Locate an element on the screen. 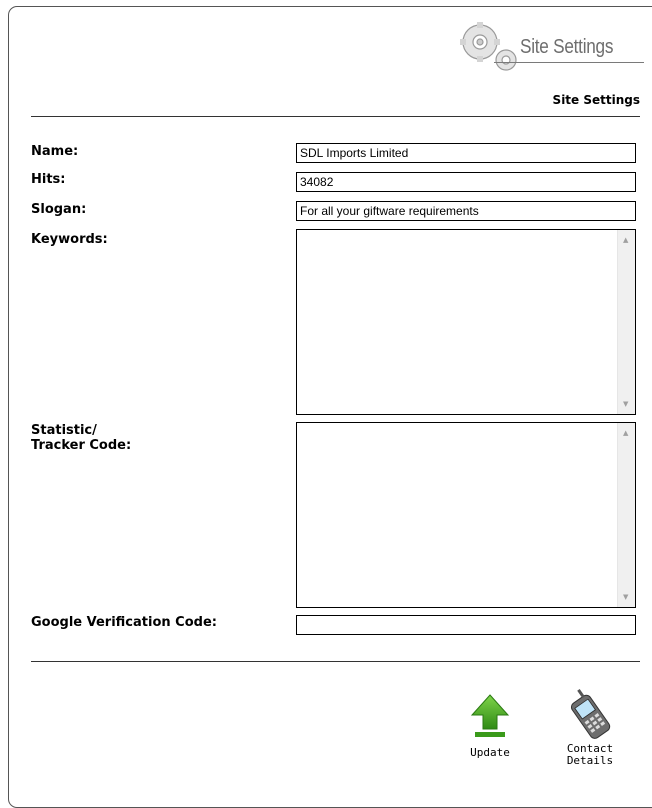 This screenshot has width=652, height=808. header-title: Site Settings is located at coordinates (567, 47).